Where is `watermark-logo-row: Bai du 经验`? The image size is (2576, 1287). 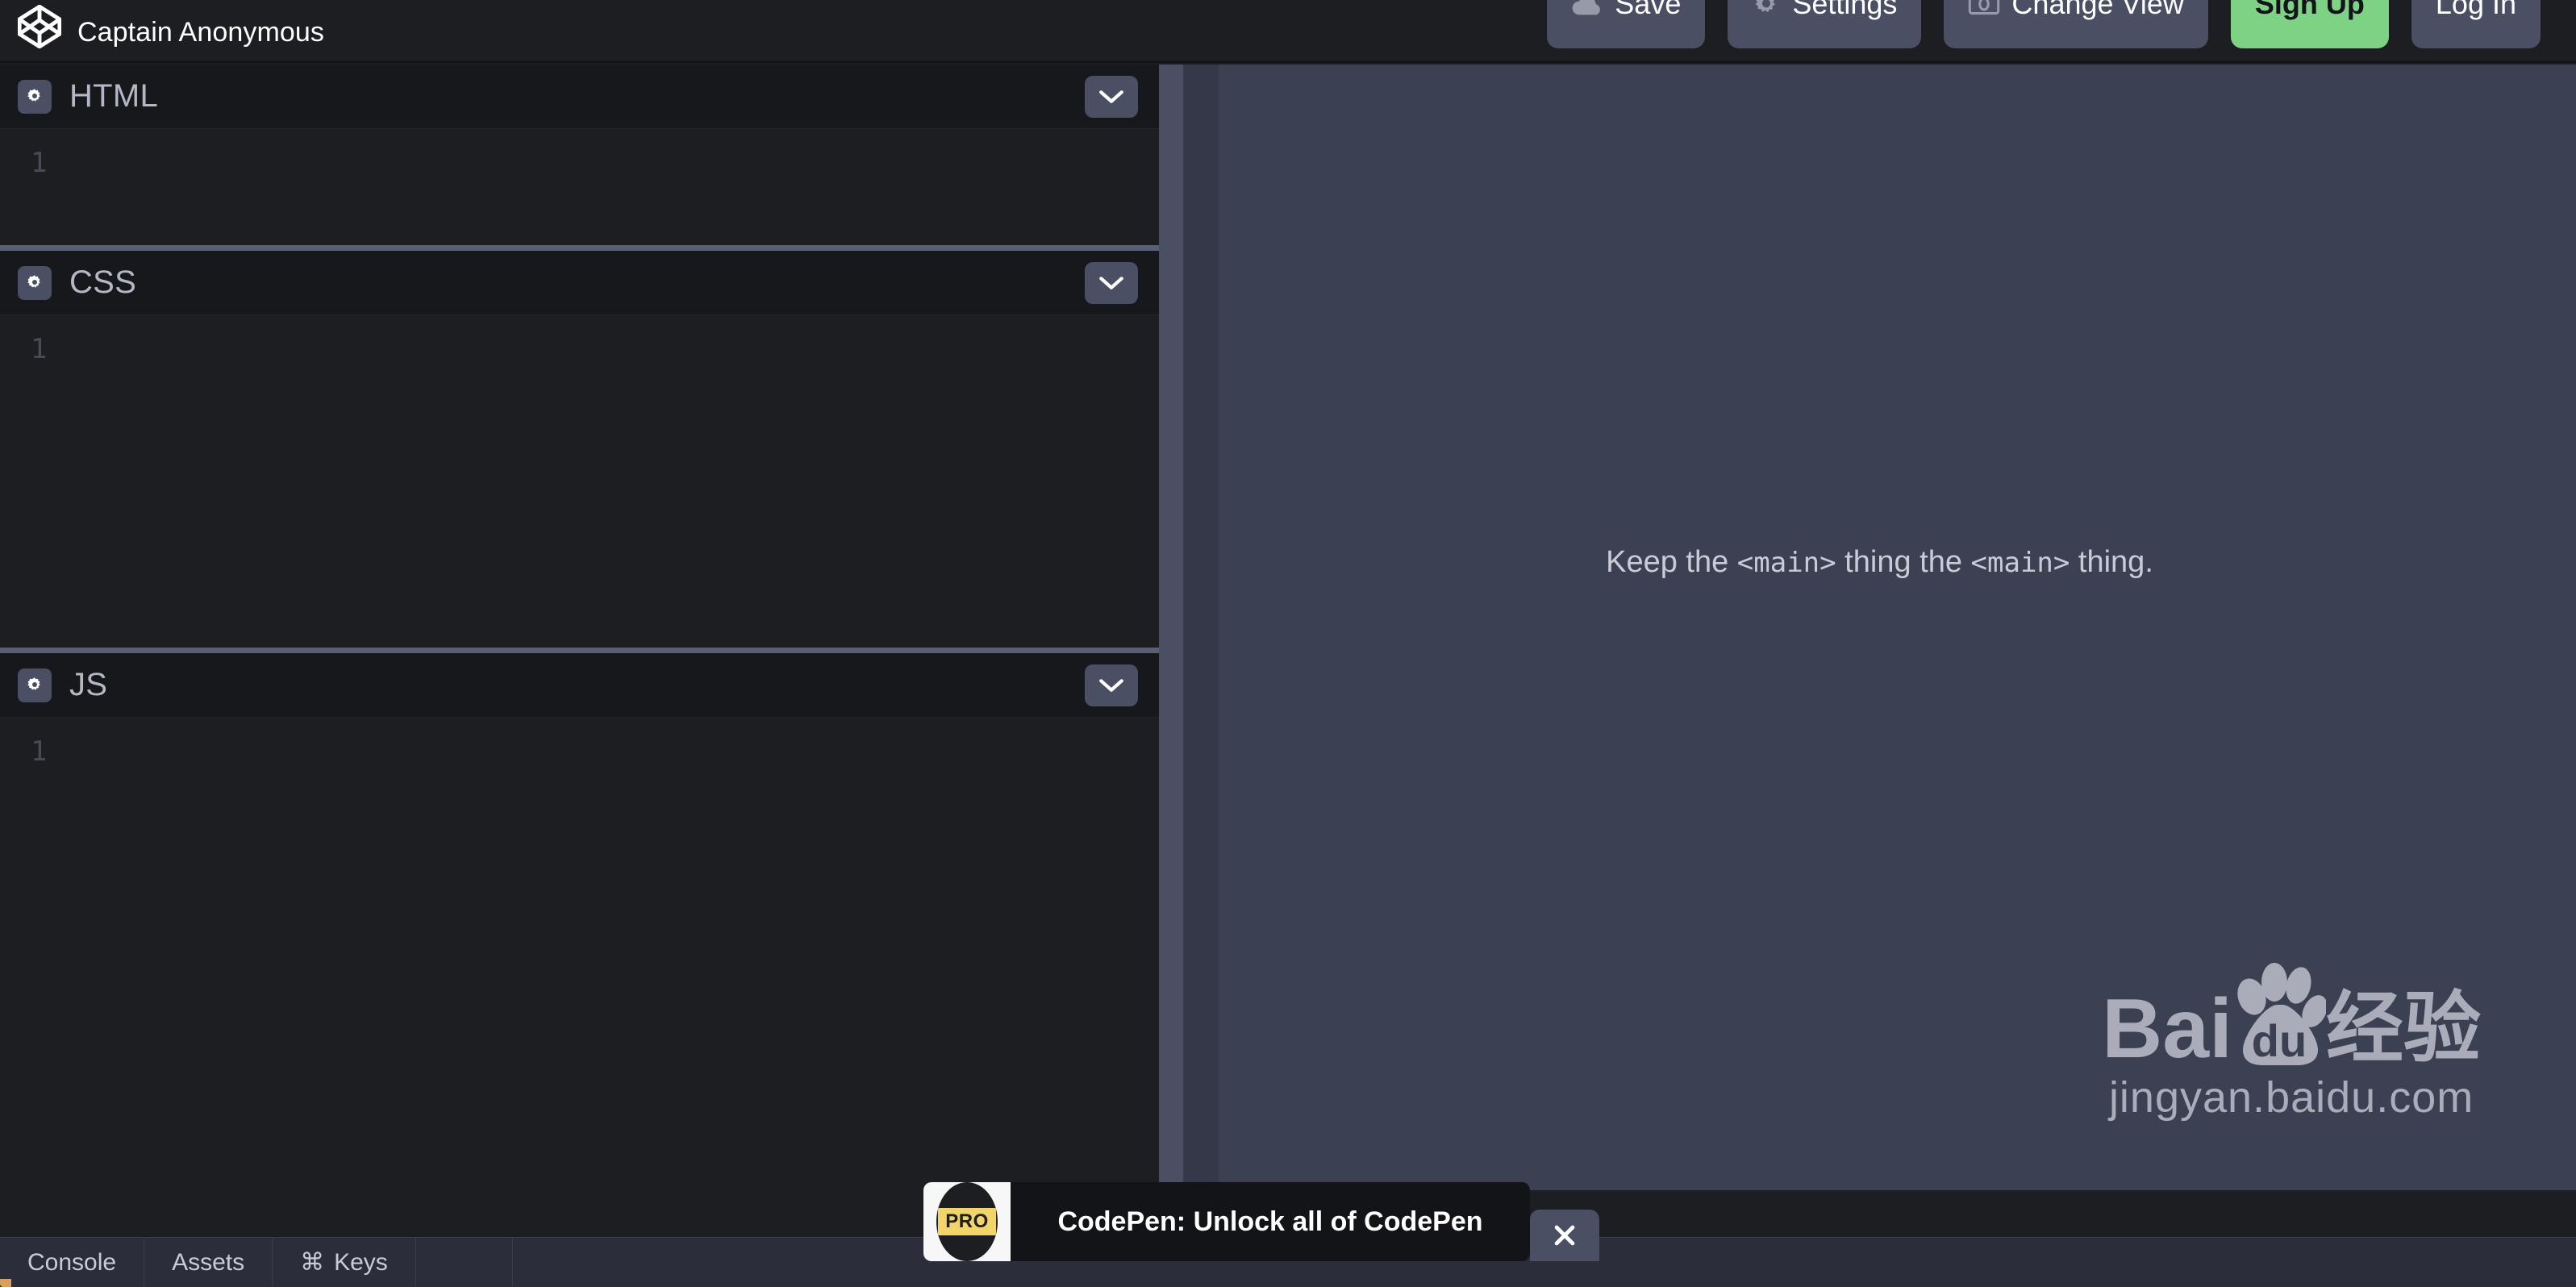 watermark-logo-row: Bai du 经验 is located at coordinates (2291, 1019).